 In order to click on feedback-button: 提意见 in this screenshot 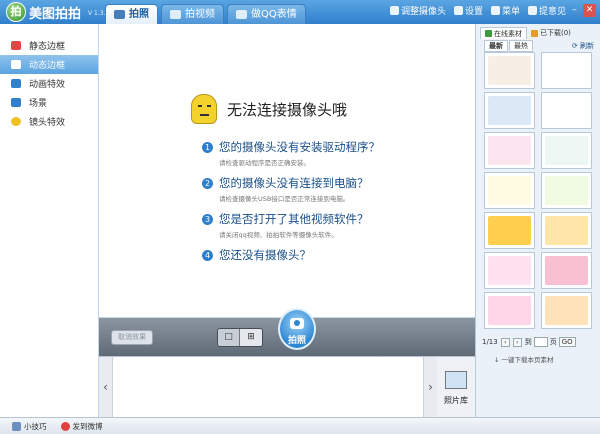, I will do `click(546, 10)`.